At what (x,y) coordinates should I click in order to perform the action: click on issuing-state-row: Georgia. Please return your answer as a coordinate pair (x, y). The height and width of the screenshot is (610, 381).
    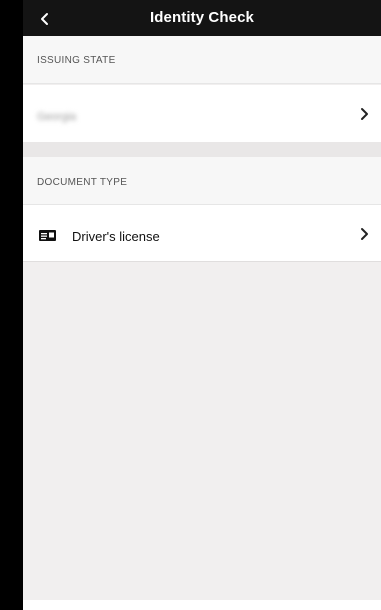
    Looking at the image, I should click on (202, 113).